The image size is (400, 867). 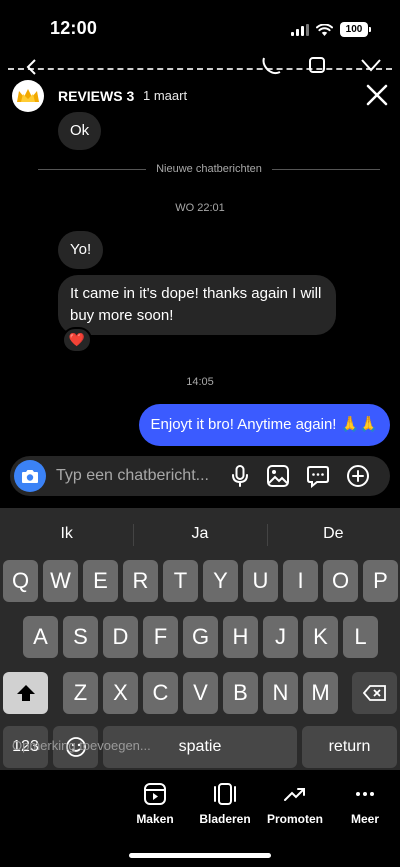 I want to click on key-h: H, so click(x=240, y=637).